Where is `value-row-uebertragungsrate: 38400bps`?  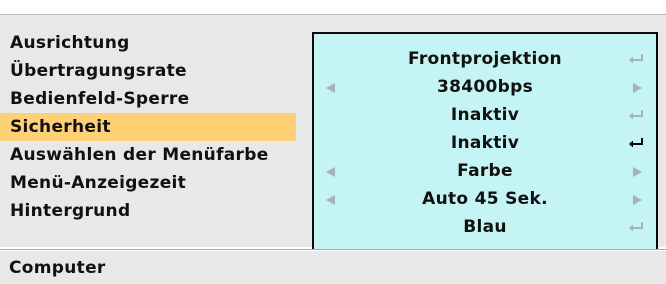 value-row-uebertragungsrate: 38400bps is located at coordinates (485, 87).